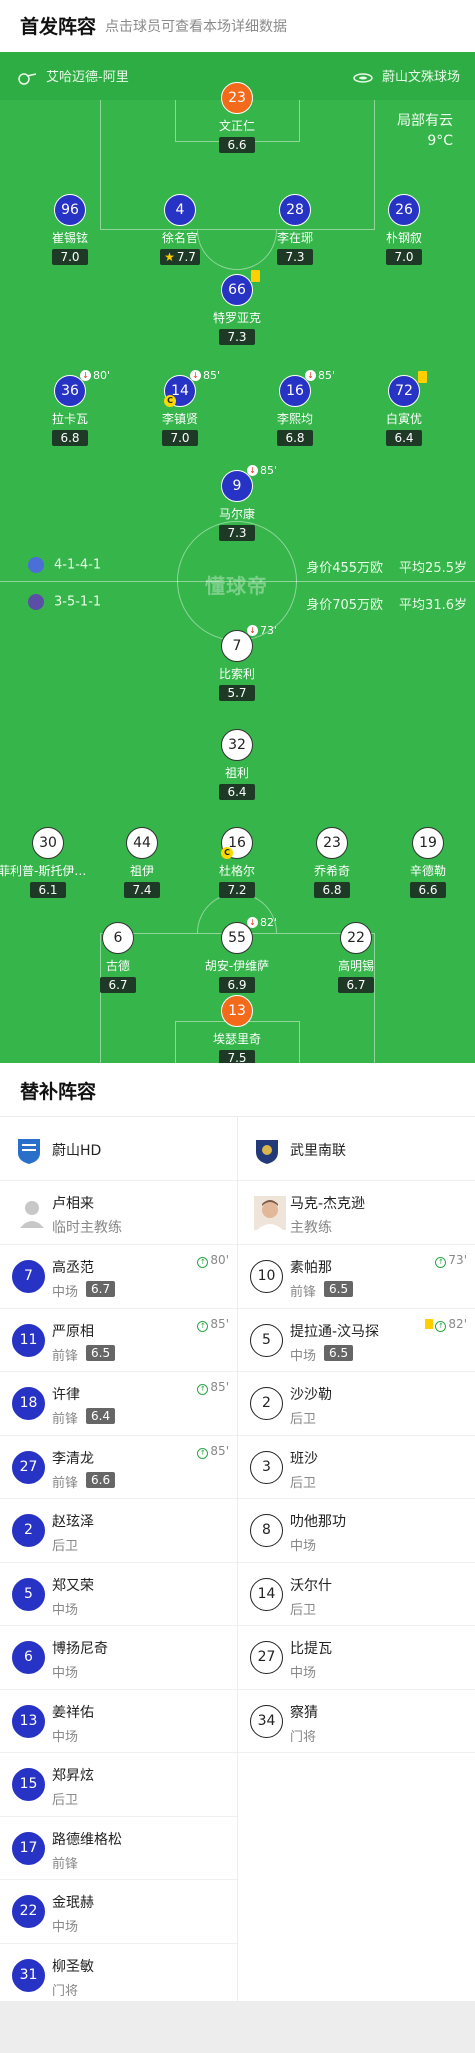  What do you see at coordinates (118, 1785) in the screenshot?
I see `sub-player-row: 15 郑昇炫 后卫` at bounding box center [118, 1785].